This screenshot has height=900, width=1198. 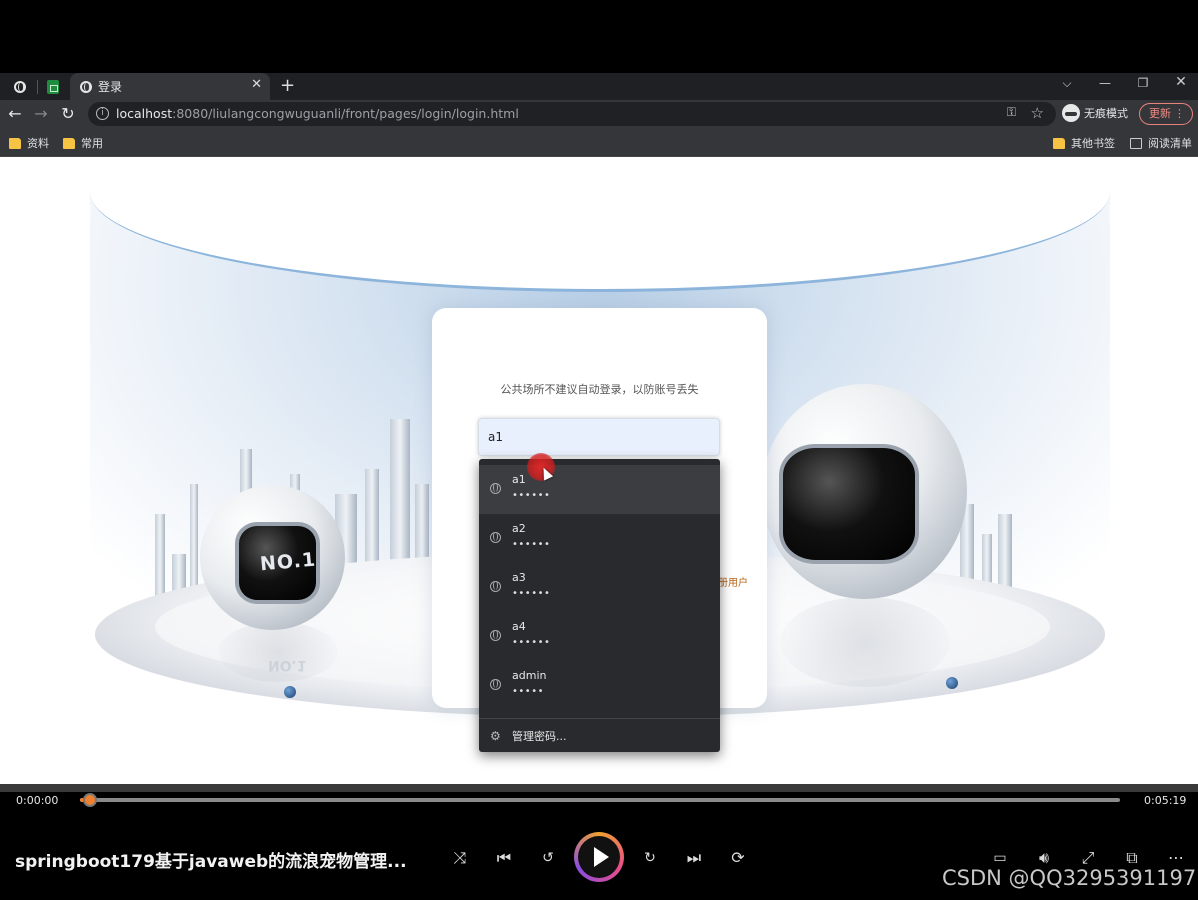 What do you see at coordinates (600, 800) in the screenshot?
I see `seek-bar` at bounding box center [600, 800].